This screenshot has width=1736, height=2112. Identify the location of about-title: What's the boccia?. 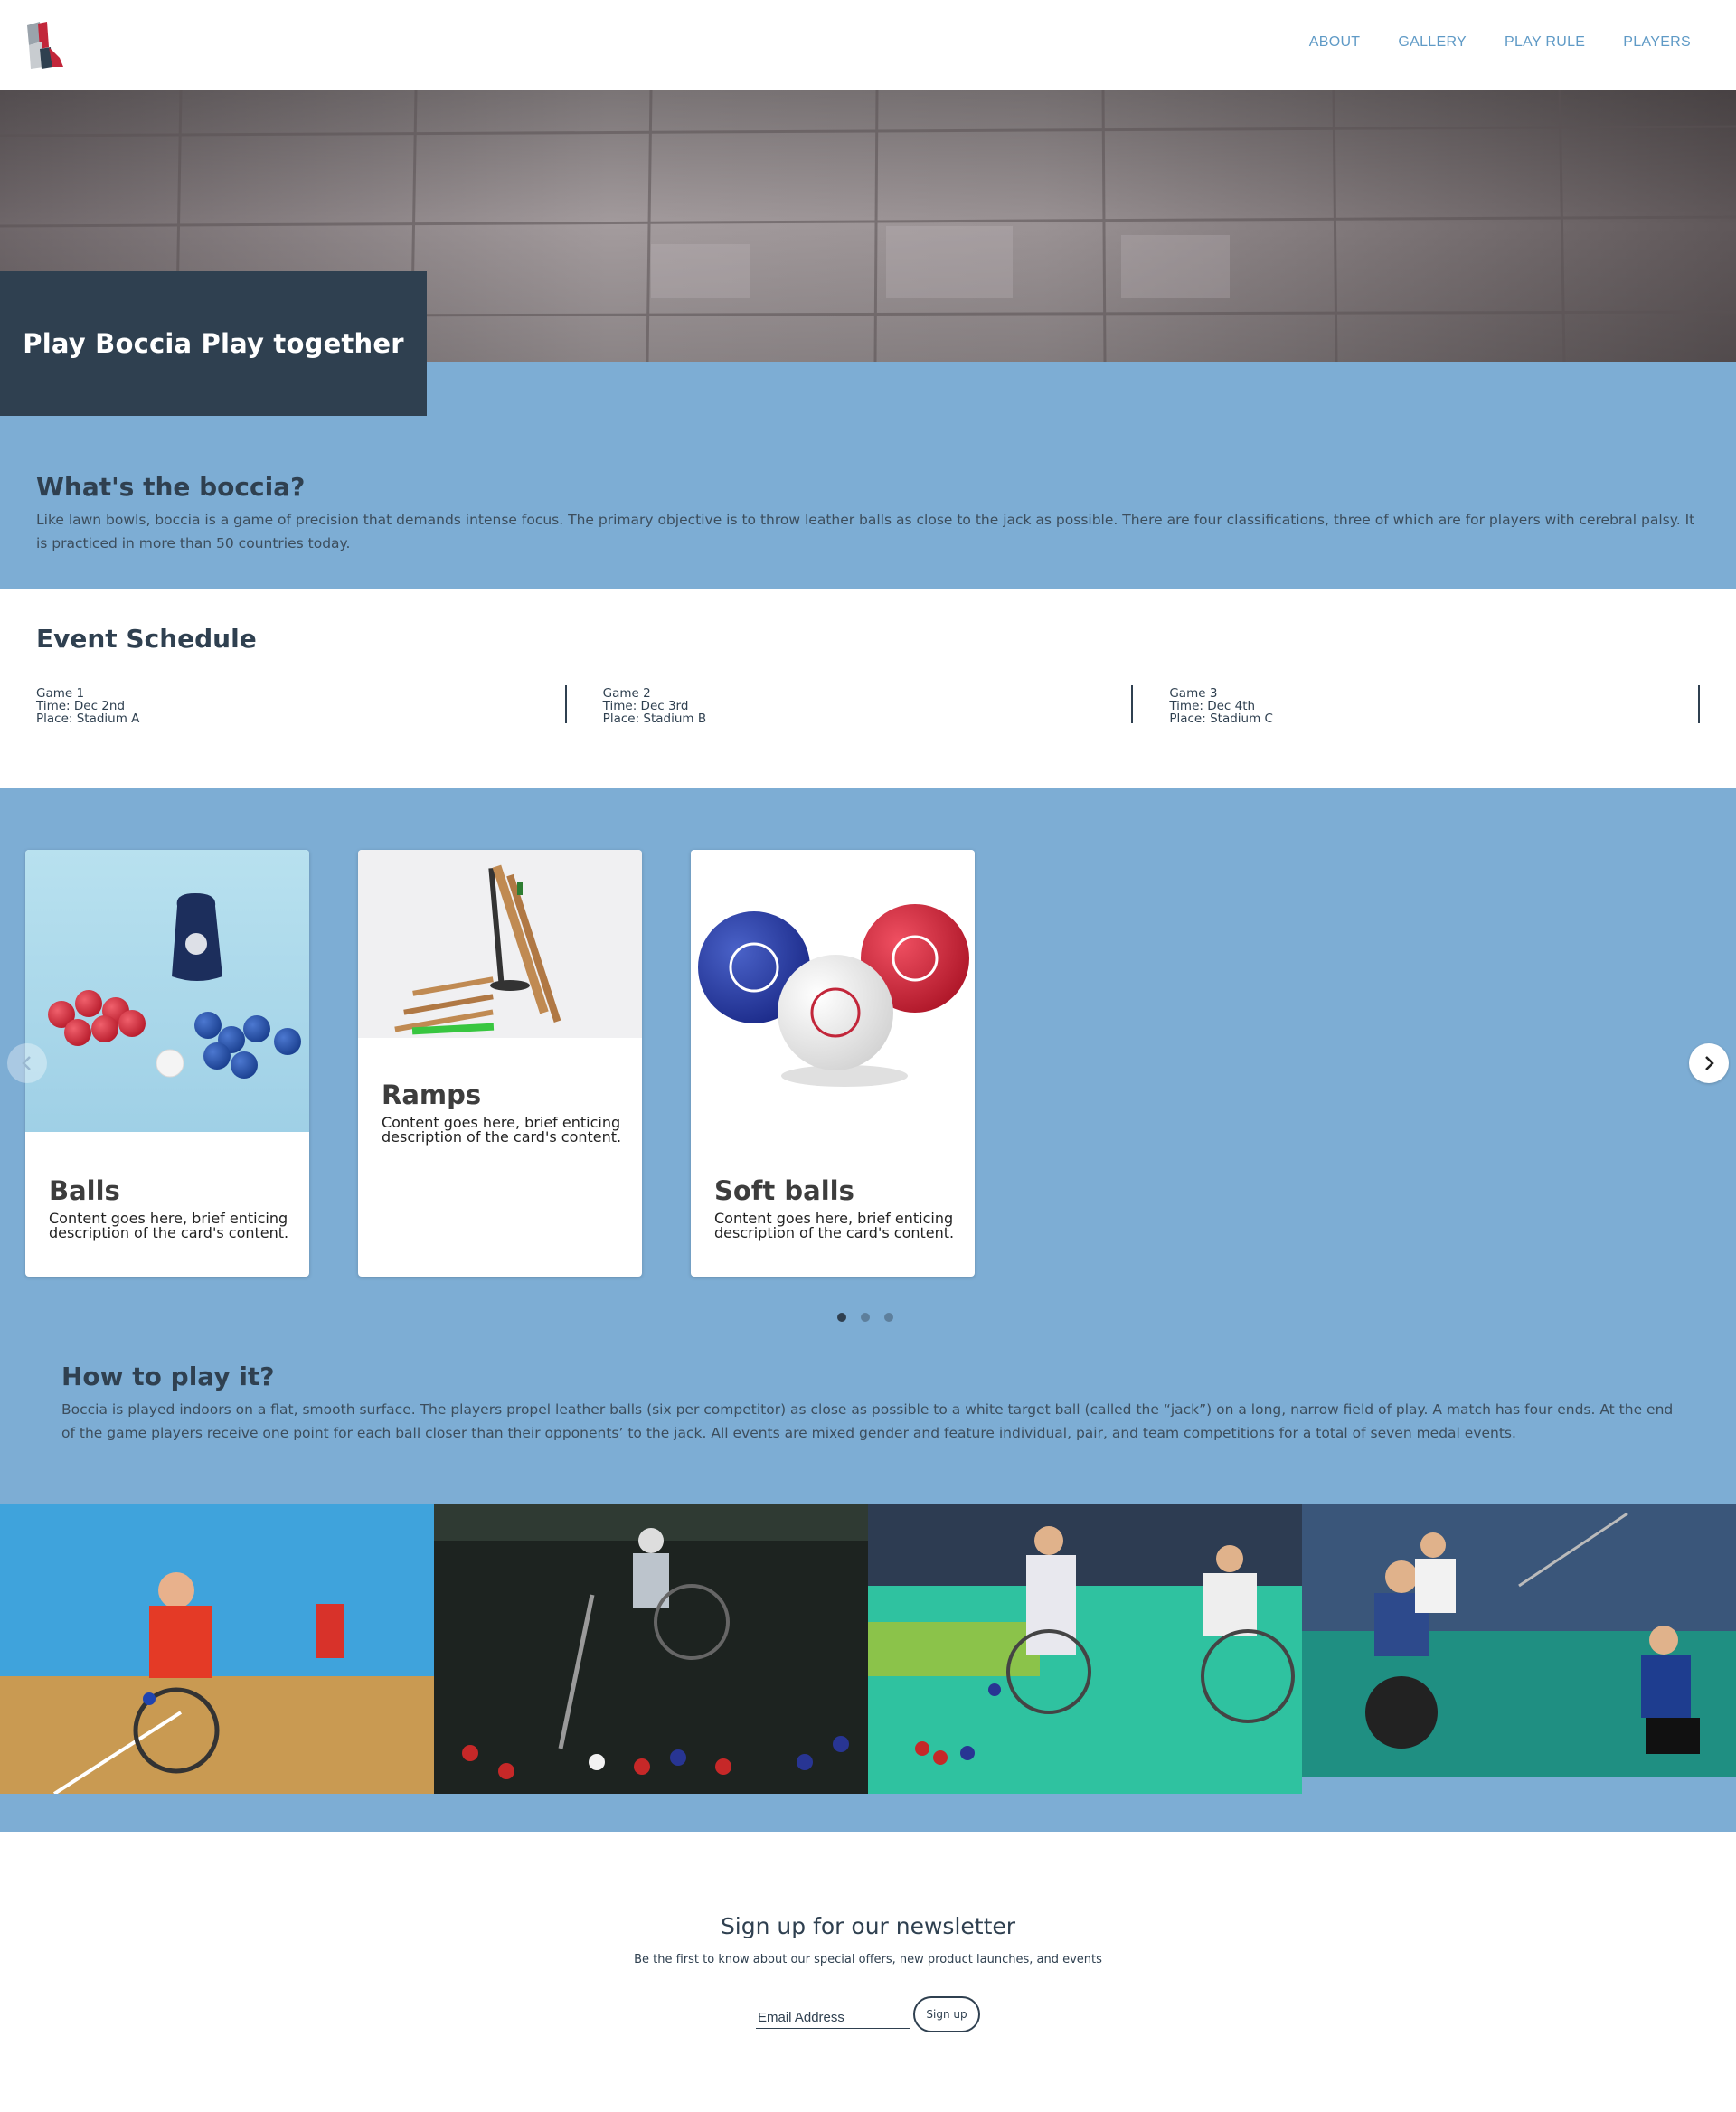
(171, 487).